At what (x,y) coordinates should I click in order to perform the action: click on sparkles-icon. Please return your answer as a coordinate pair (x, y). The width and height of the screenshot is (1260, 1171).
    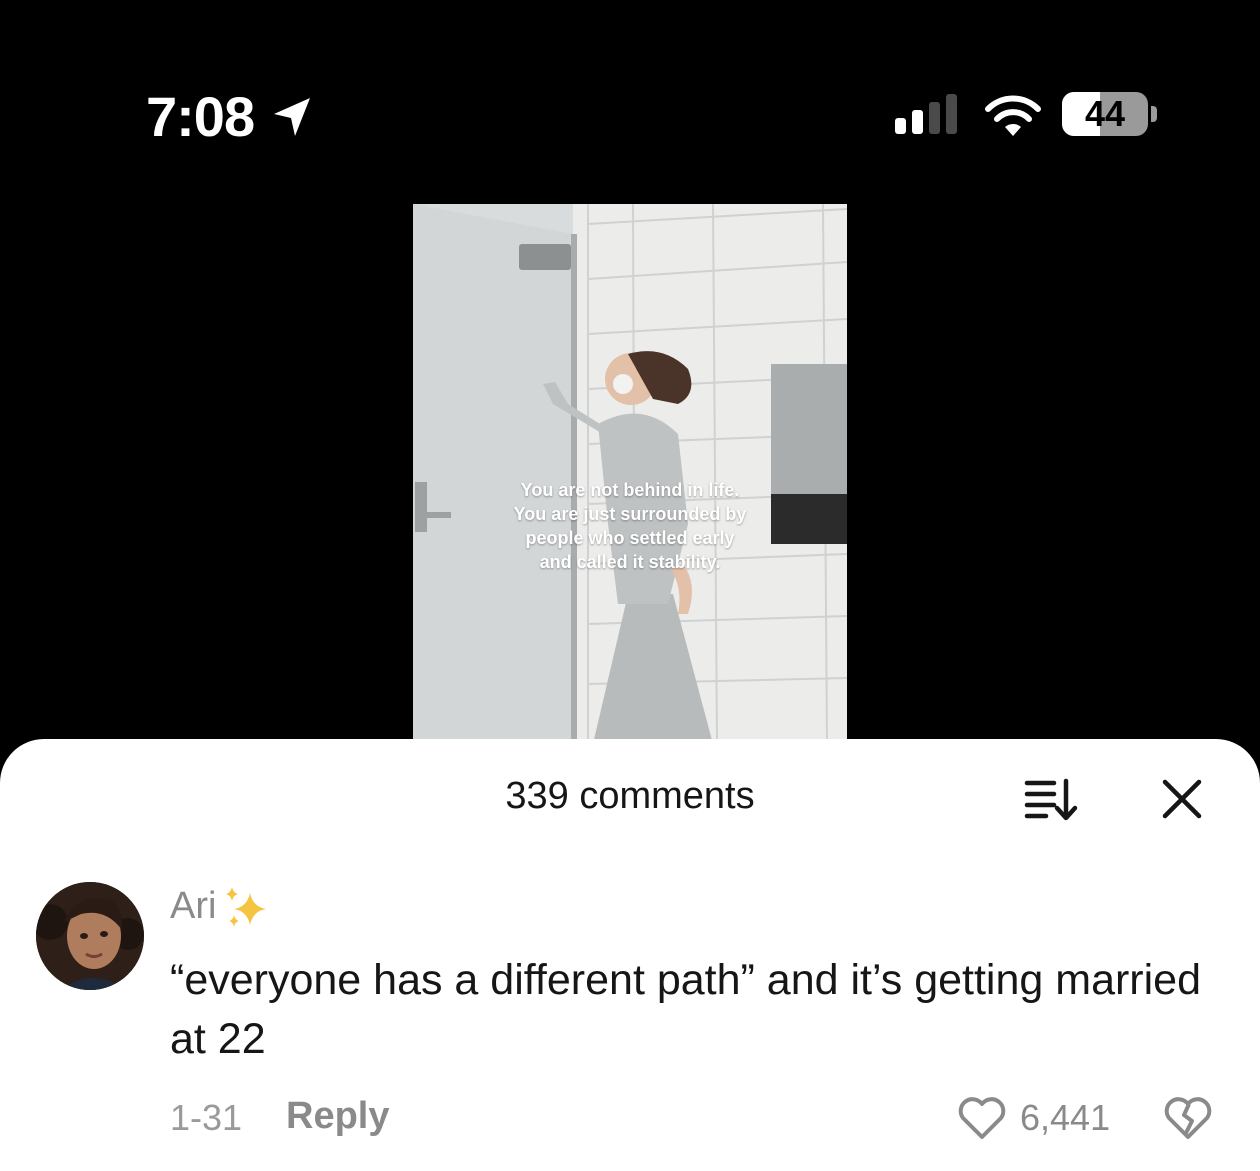
    Looking at the image, I should click on (246, 907).